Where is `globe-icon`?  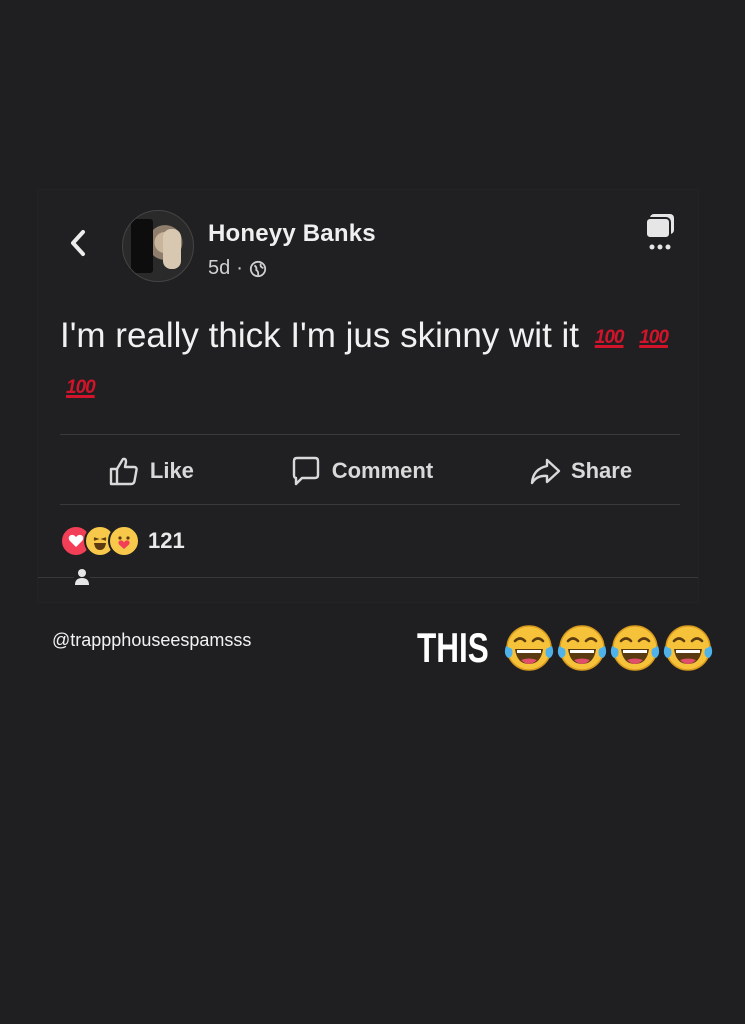
globe-icon is located at coordinates (258, 268).